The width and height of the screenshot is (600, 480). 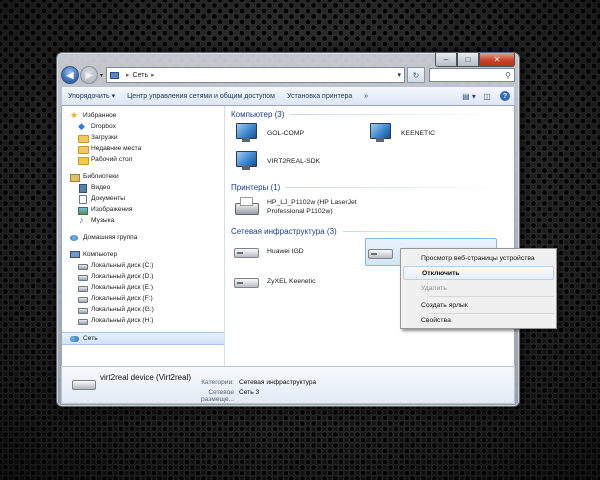 I want to click on help-icon: ?, so click(x=505, y=96).